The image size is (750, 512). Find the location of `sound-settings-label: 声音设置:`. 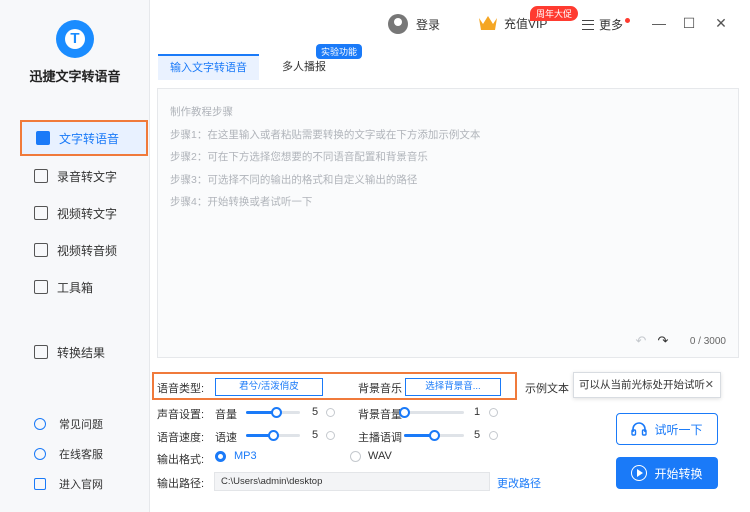

sound-settings-label: 声音设置: is located at coordinates (181, 415).